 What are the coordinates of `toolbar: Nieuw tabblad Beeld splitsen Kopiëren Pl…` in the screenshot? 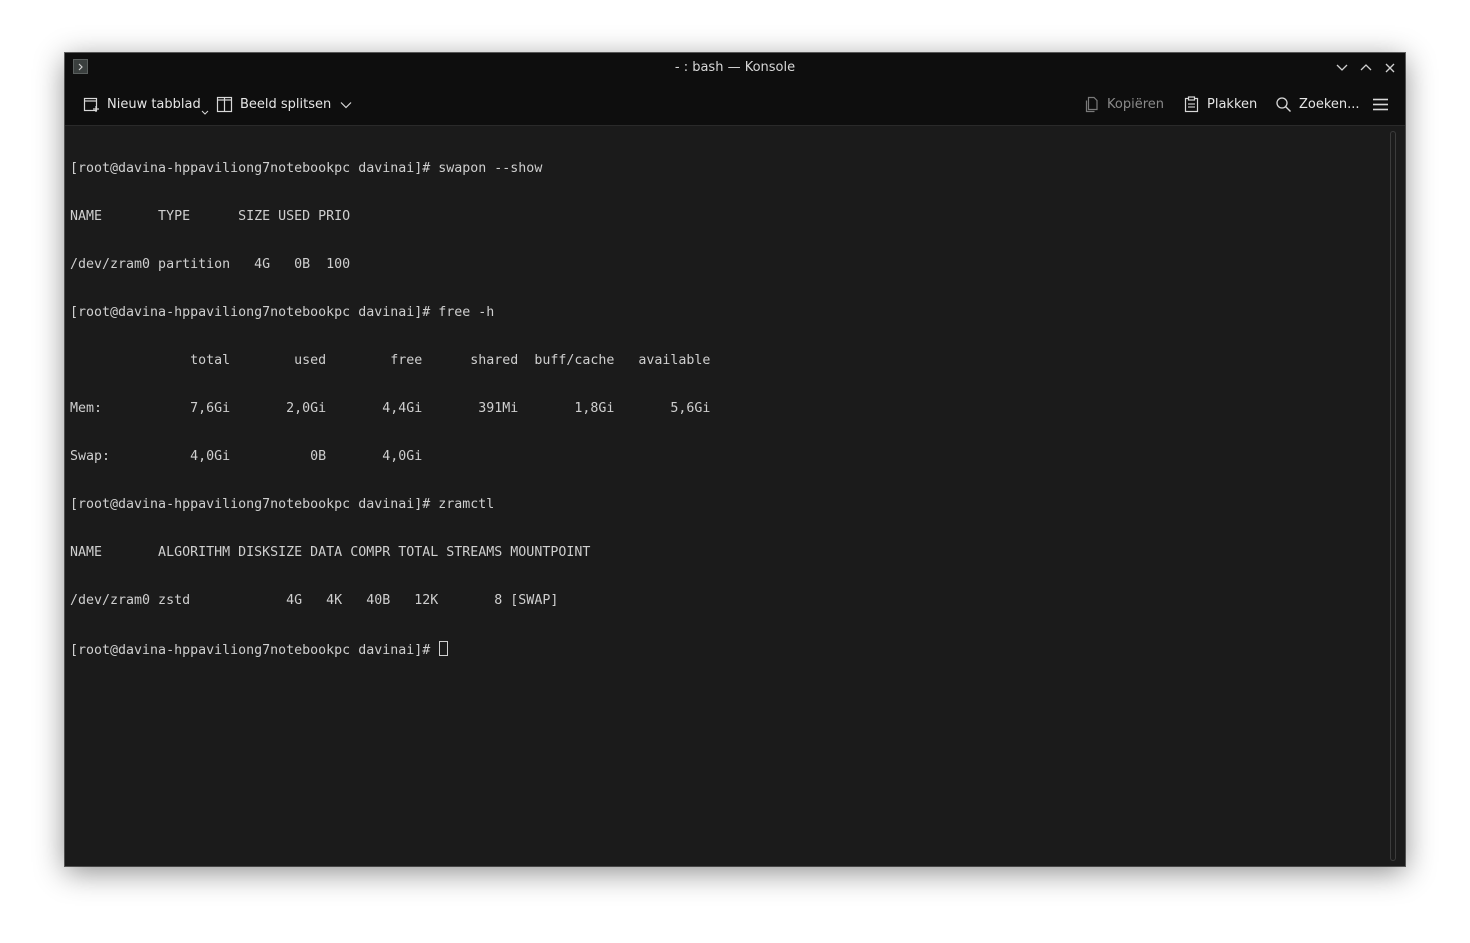 It's located at (735, 104).